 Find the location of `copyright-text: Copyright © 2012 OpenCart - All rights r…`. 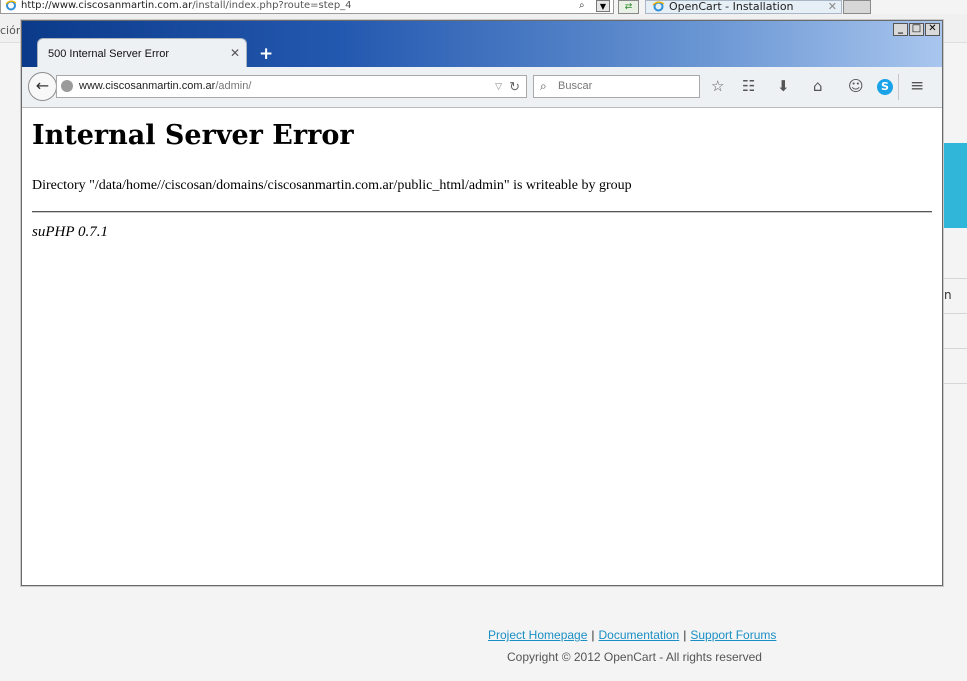

copyright-text: Copyright © 2012 OpenCart - All rights r… is located at coordinates (634, 657).